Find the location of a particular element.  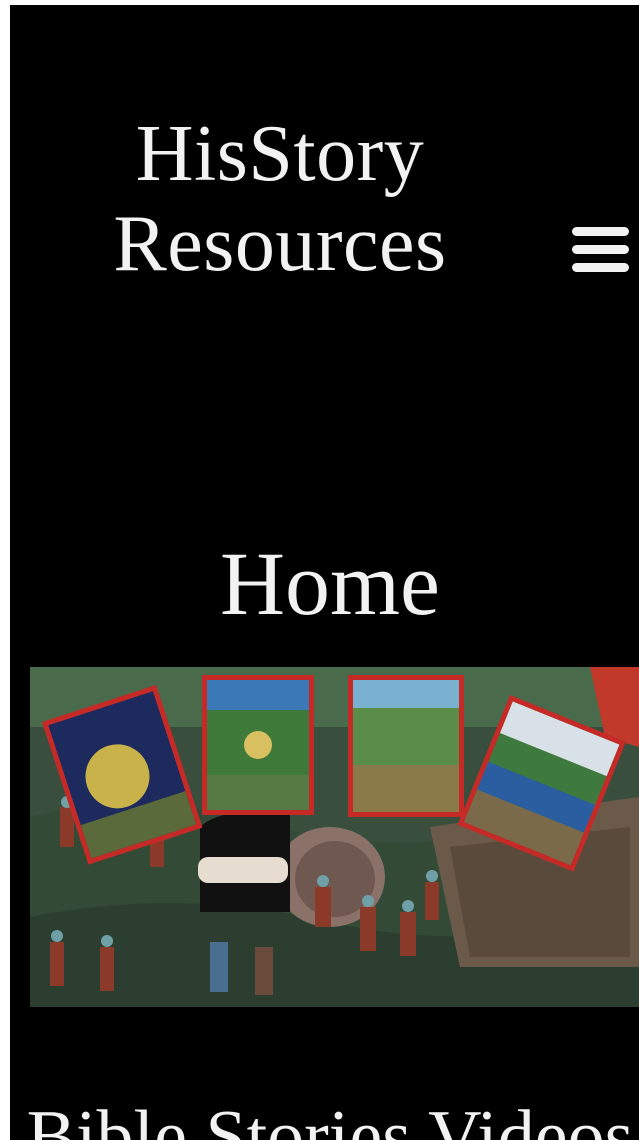

hamburger-menu-icon is located at coordinates (600, 250).